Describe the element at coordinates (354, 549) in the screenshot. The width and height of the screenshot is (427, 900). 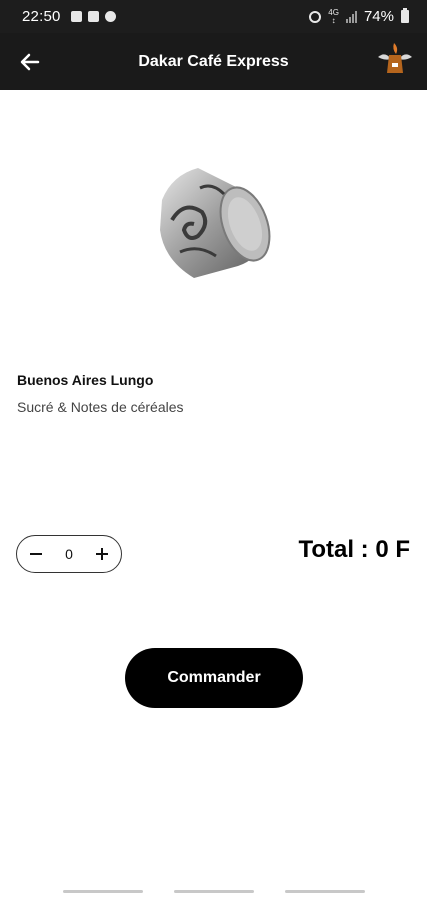
I see `total-price: Total : 0 F` at that location.